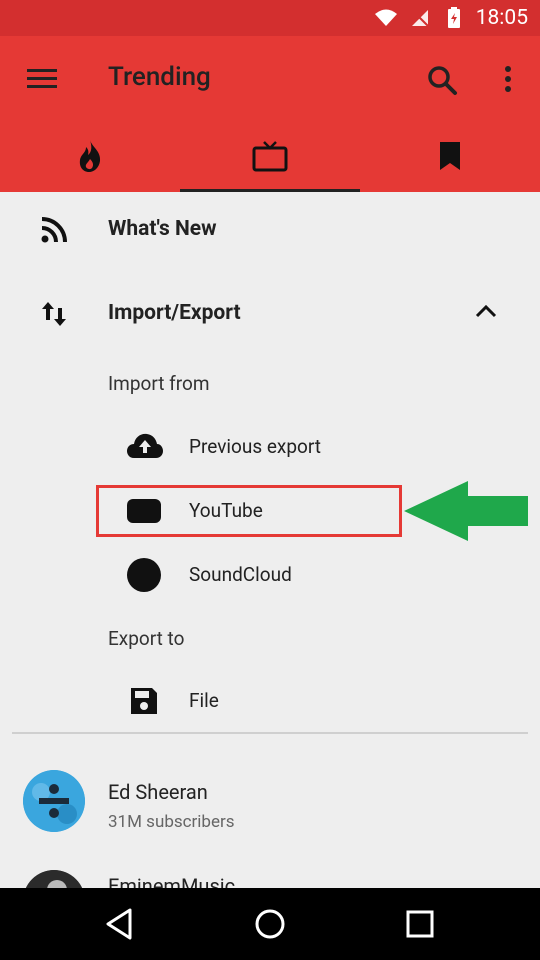 This screenshot has height=960, width=540. I want to click on bookmark-icon, so click(450, 156).